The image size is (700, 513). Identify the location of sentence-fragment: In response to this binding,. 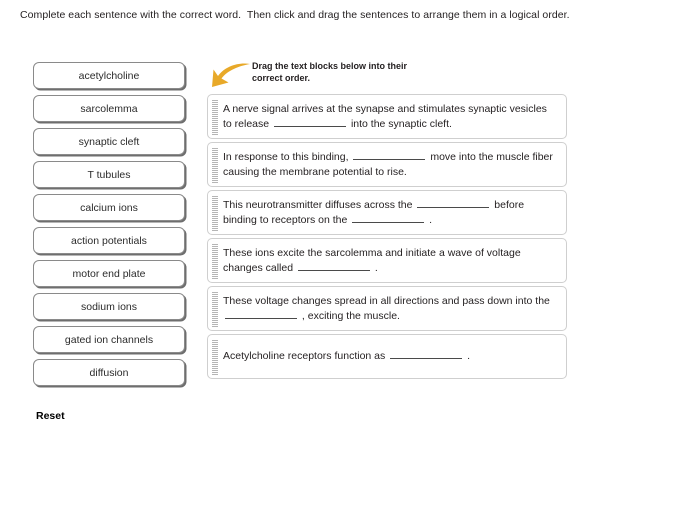
(287, 157).